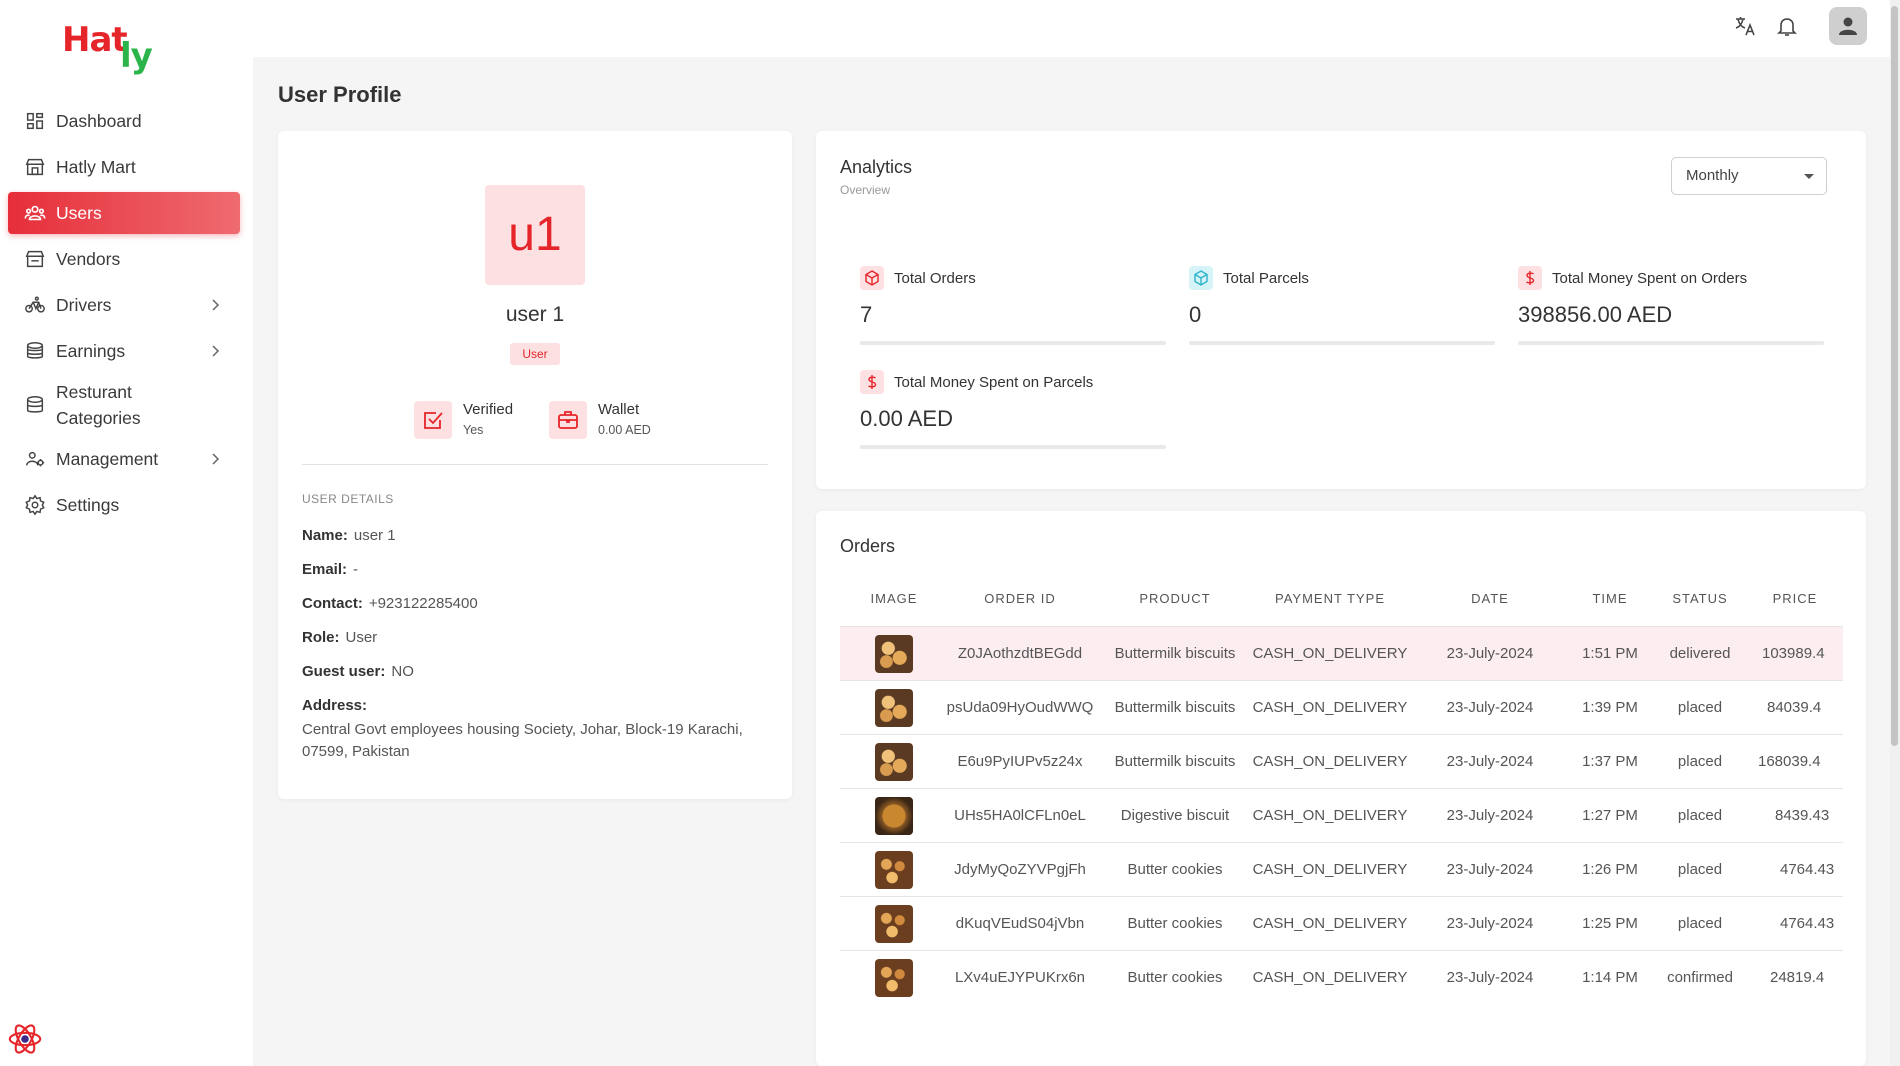  I want to click on order-id: psUda09HyOudWWQ, so click(1020, 707).